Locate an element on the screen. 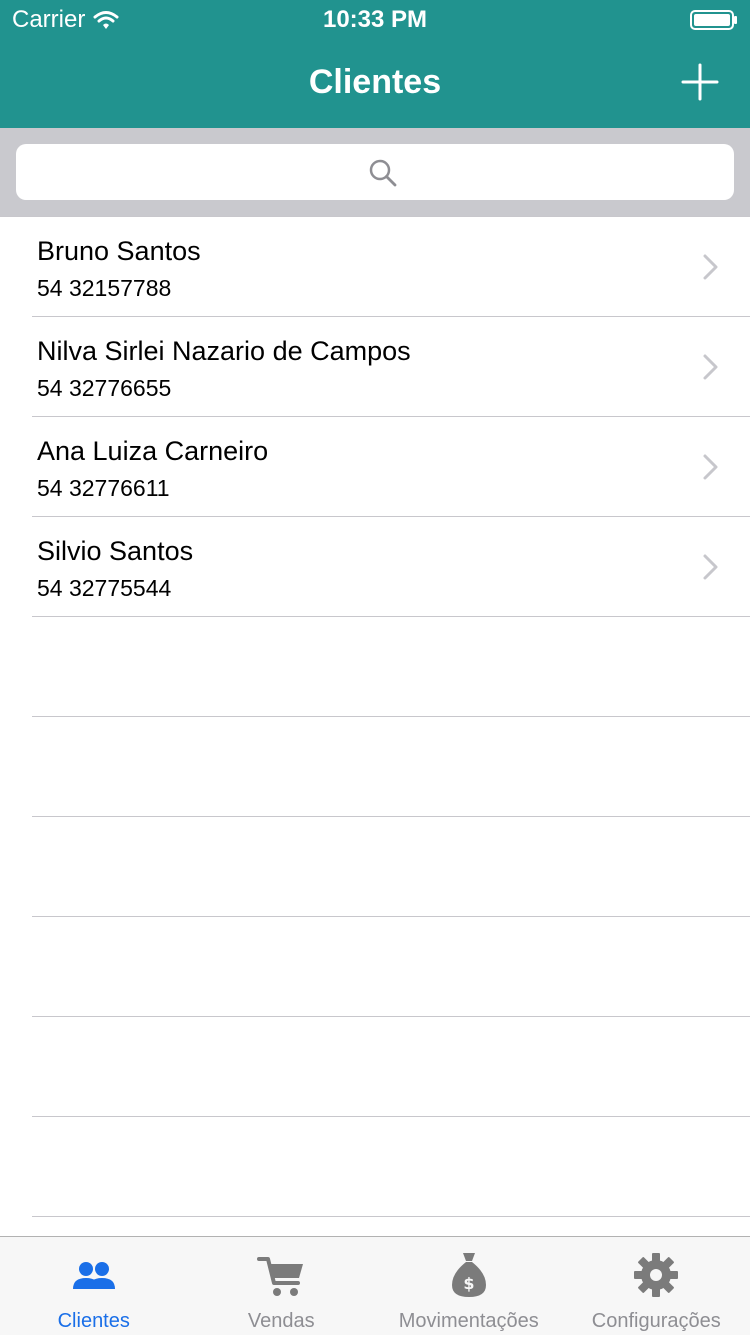 The width and height of the screenshot is (750, 1335). cart-icon is located at coordinates (281, 1275).